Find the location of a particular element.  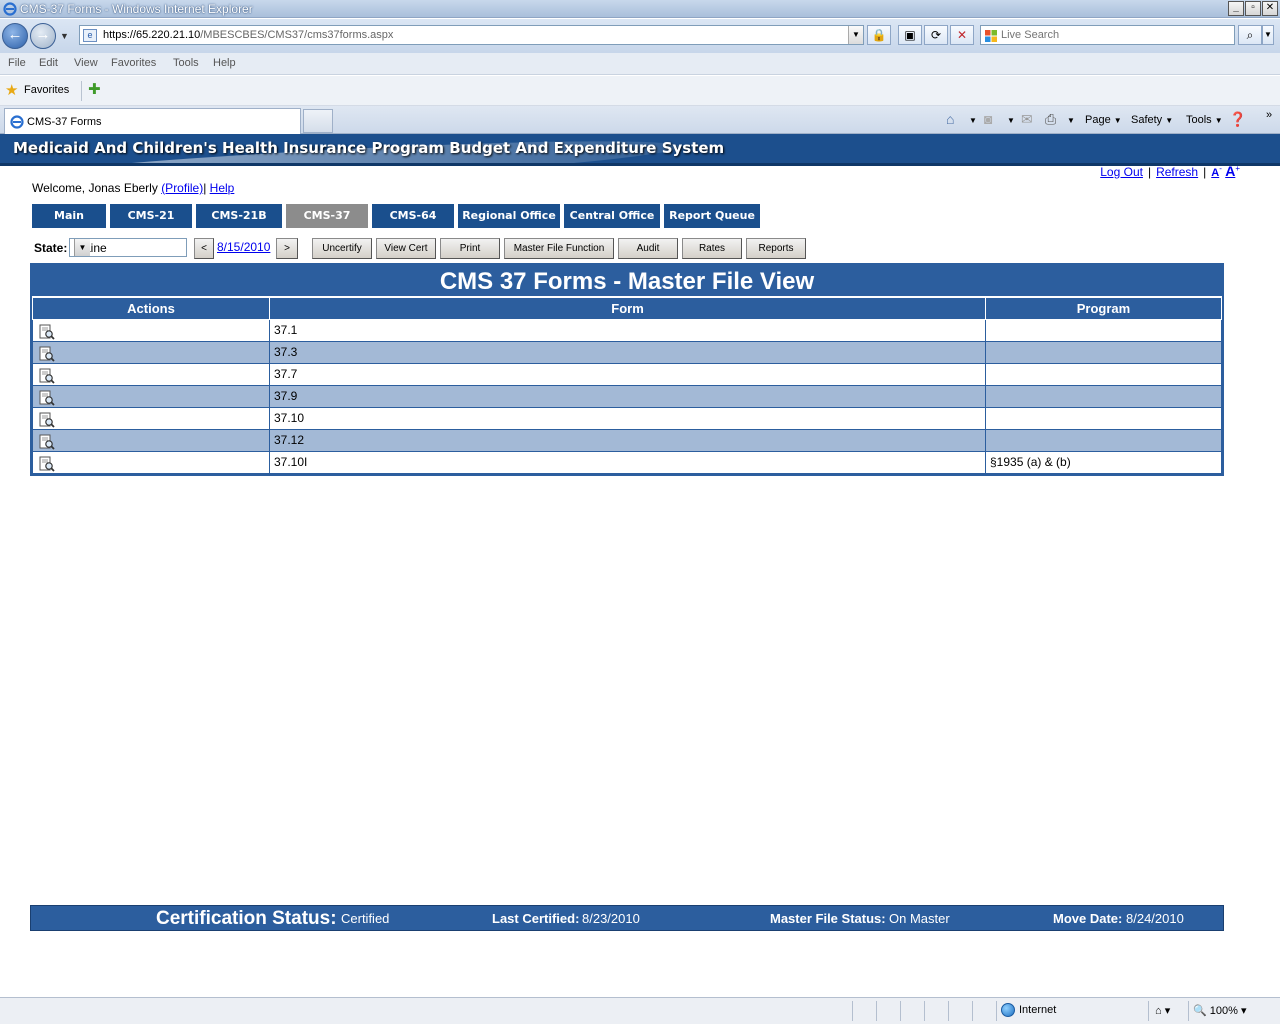

chevron-right-icon: » is located at coordinates (1269, 115).